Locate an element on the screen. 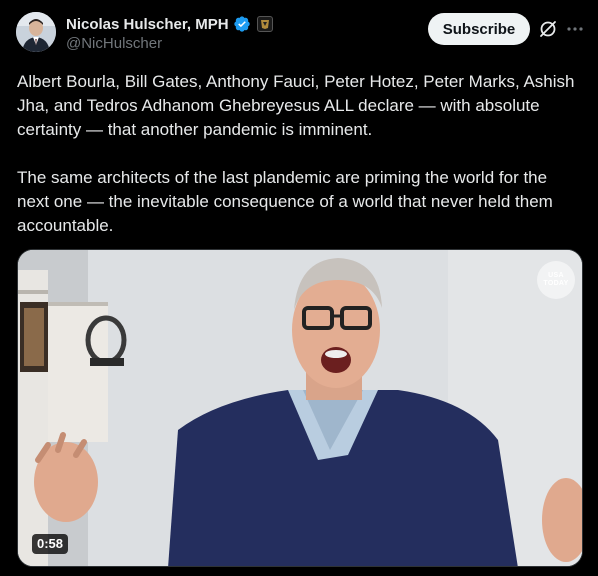  subscribe-button: Subscribe is located at coordinates (479, 29).